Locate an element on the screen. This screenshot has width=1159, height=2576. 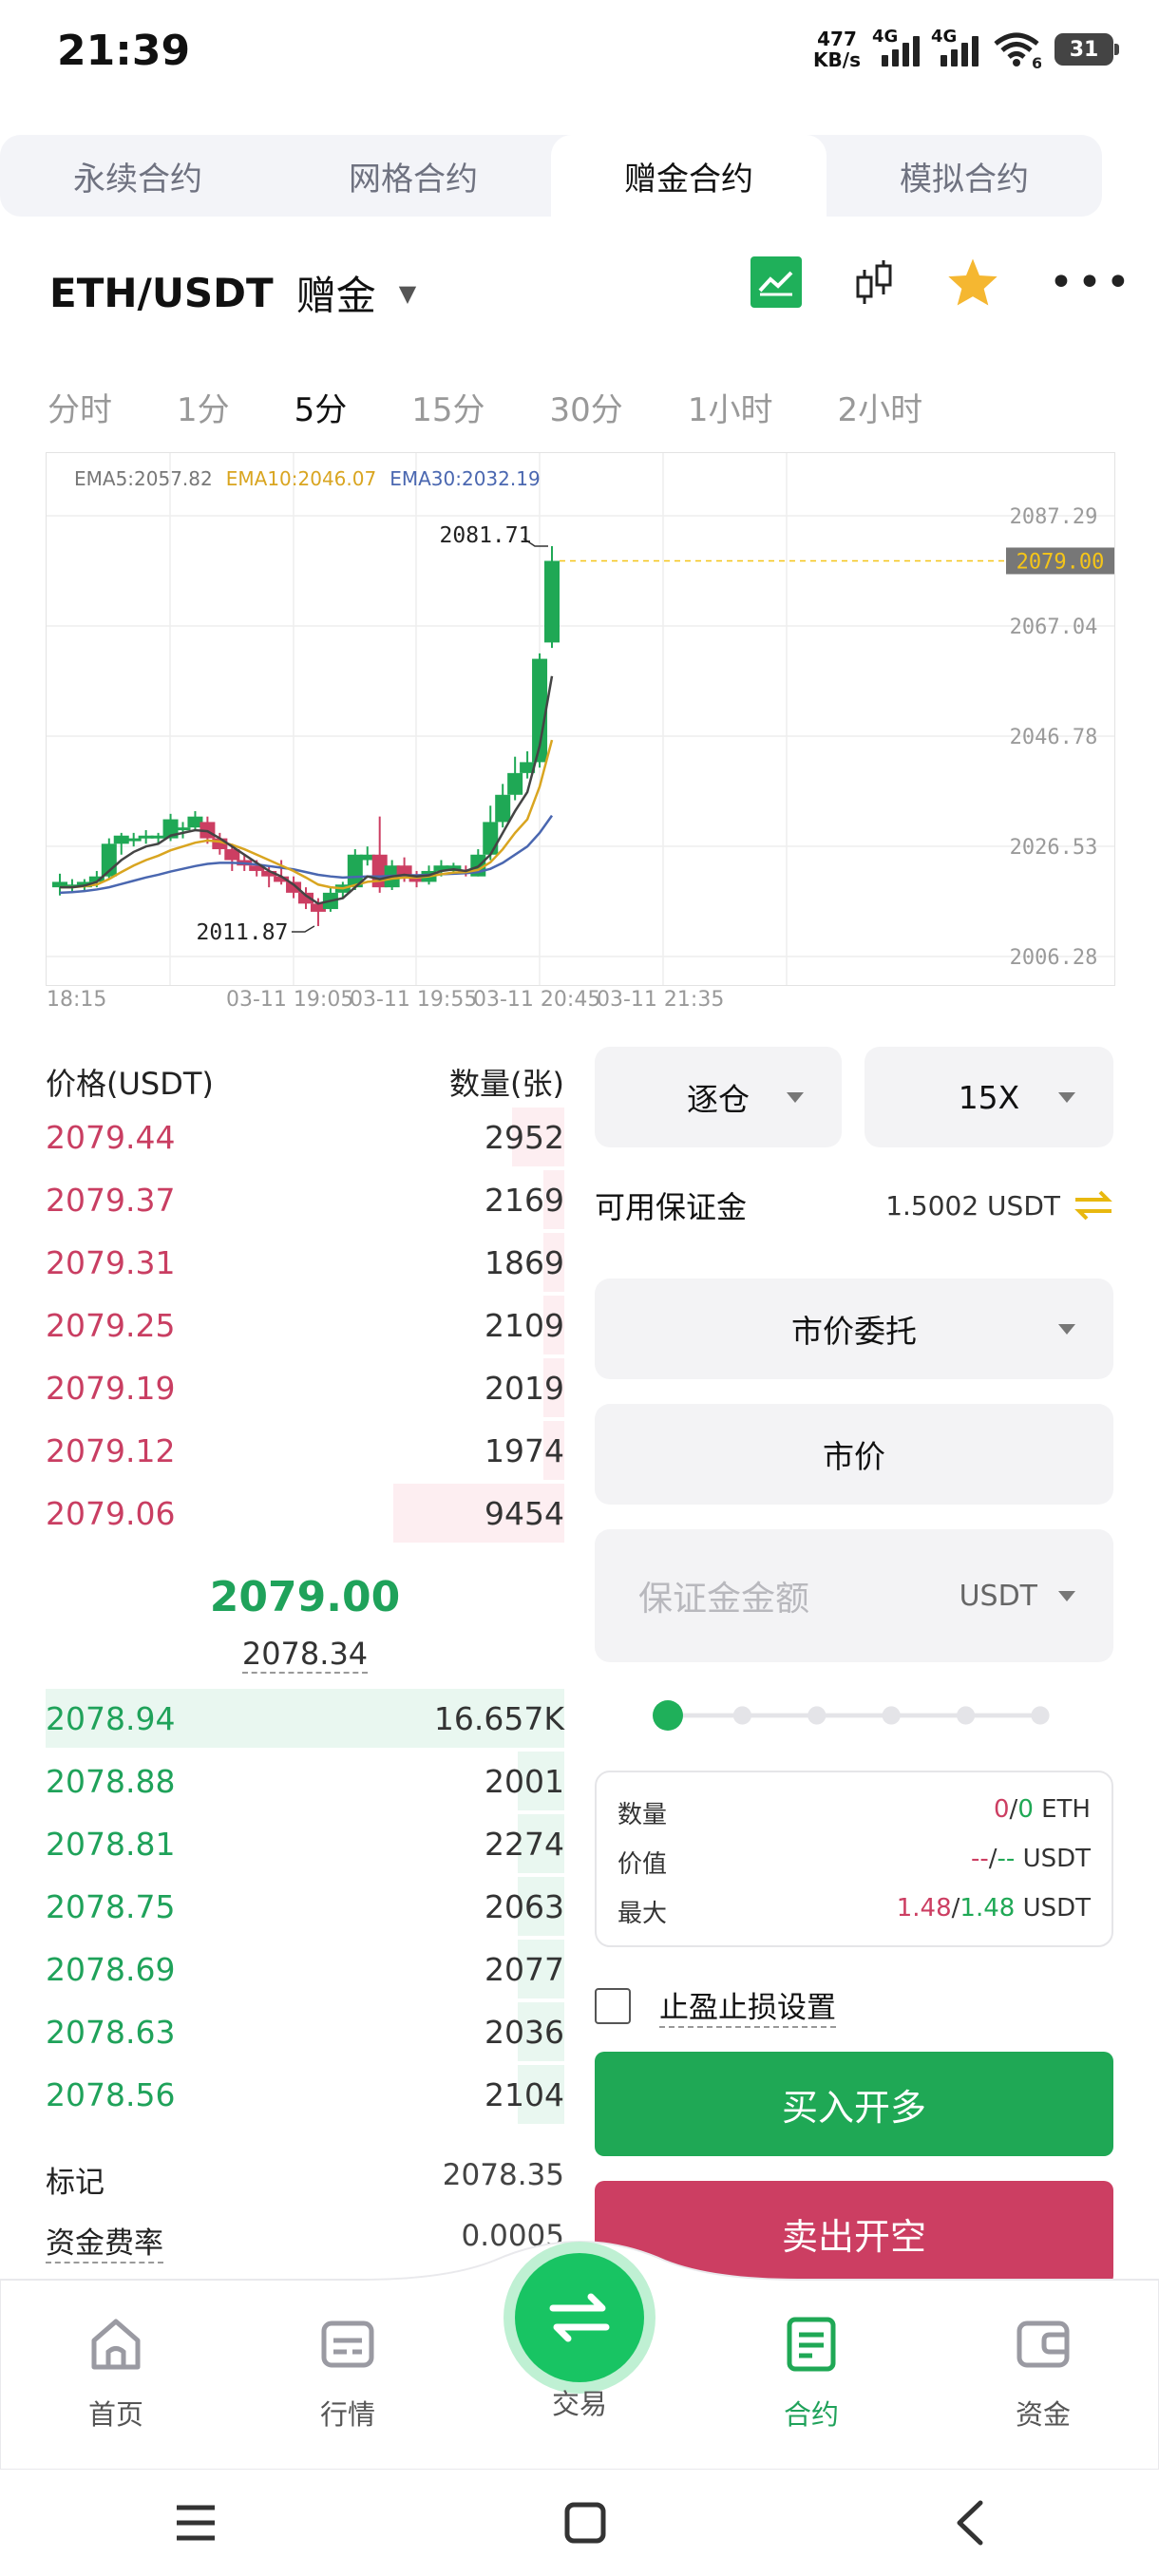
trade-button is located at coordinates (579, 2317).